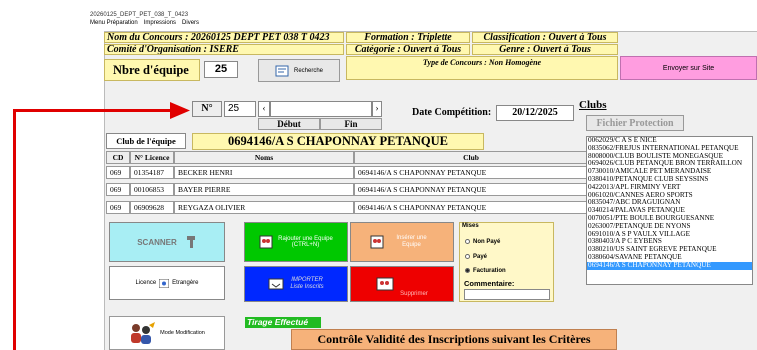 The height and width of the screenshot is (350, 757). I want to click on nbre-equipe-value: 25, so click(221, 69).